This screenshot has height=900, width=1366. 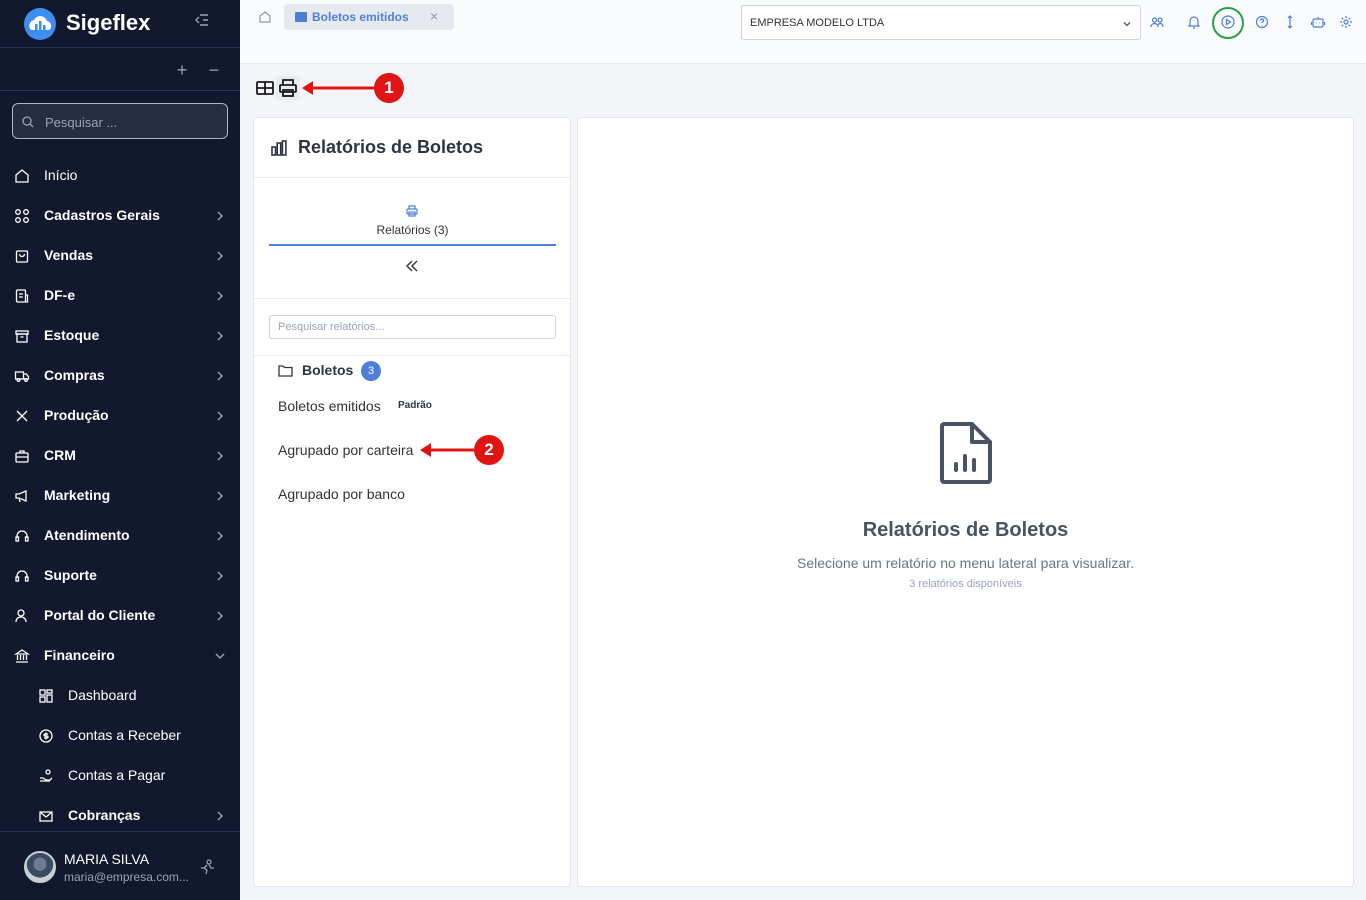 What do you see at coordinates (120, 736) in the screenshot?
I see `sidebar-subitem-contas-a-receber: Contas a Receber` at bounding box center [120, 736].